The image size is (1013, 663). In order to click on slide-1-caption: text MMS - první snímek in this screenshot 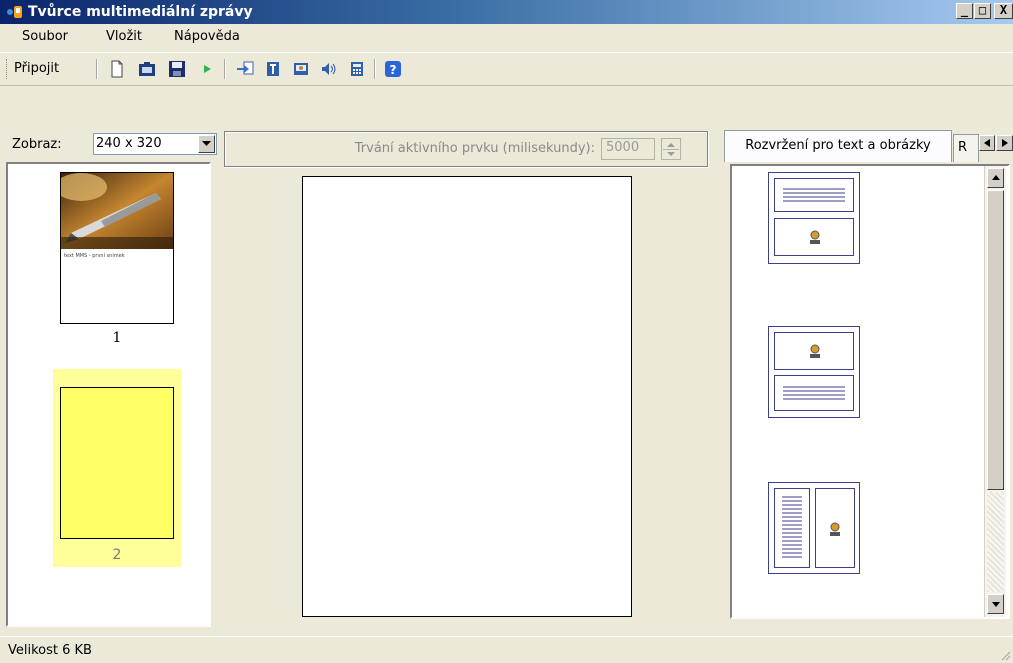, I will do `click(94, 256)`.